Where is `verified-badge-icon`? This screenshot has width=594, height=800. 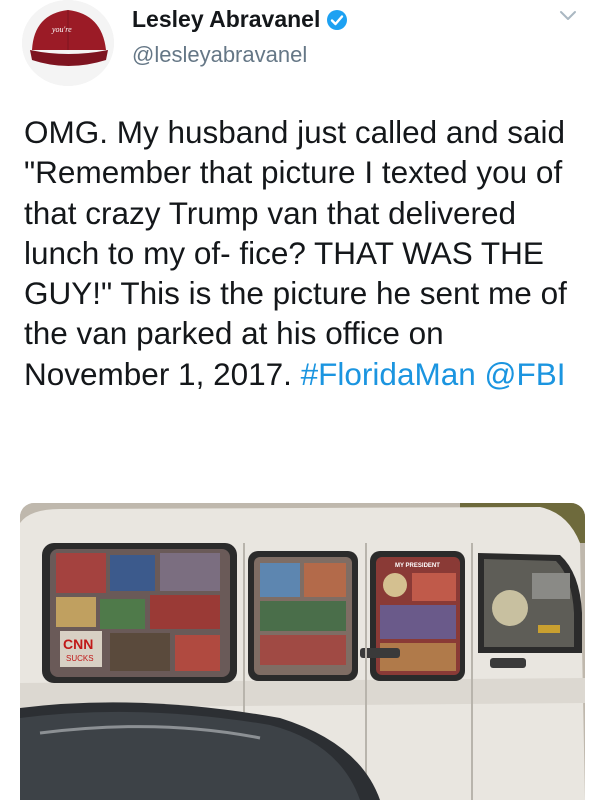
verified-badge-icon is located at coordinates (337, 20).